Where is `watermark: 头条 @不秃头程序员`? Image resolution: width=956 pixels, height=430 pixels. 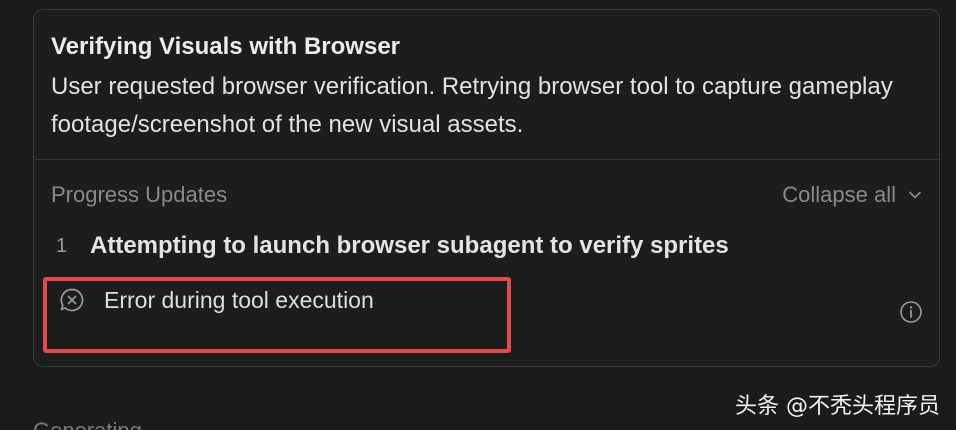
watermark: 头条 @不秃头程序员 is located at coordinates (837, 406).